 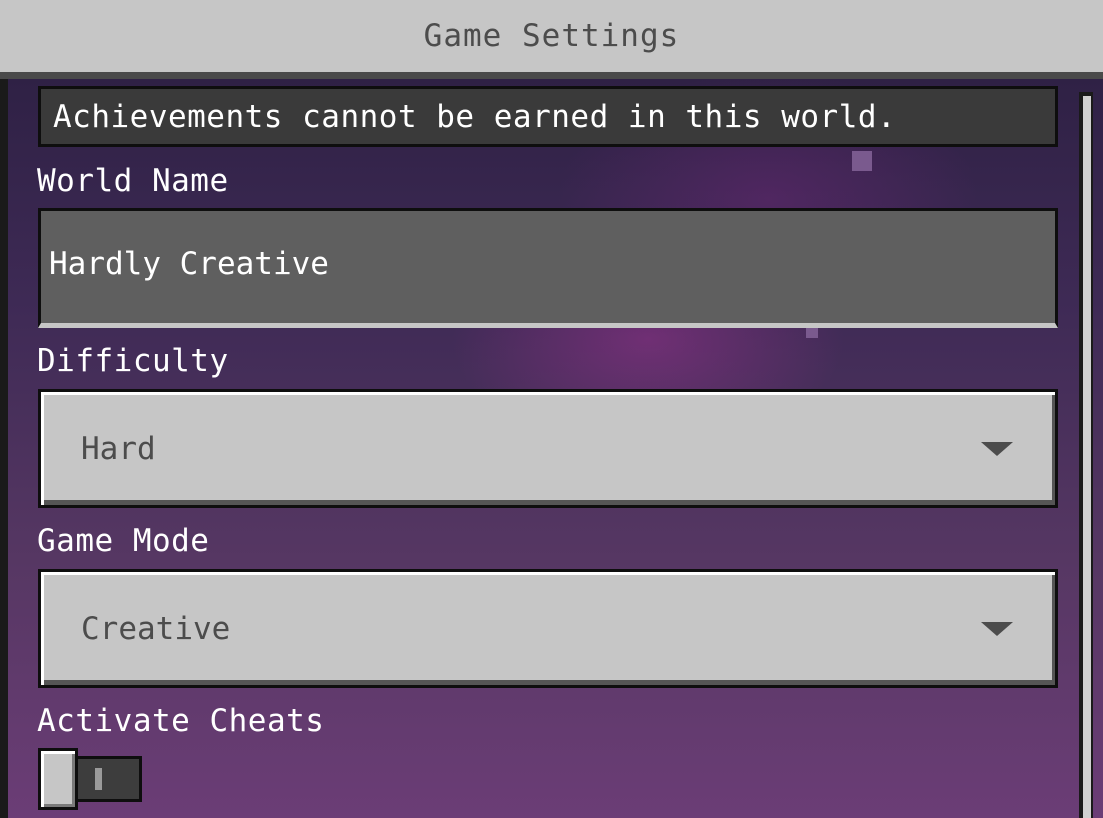 I want to click on game-mode-dropdown: Creative, so click(x=548, y=628).